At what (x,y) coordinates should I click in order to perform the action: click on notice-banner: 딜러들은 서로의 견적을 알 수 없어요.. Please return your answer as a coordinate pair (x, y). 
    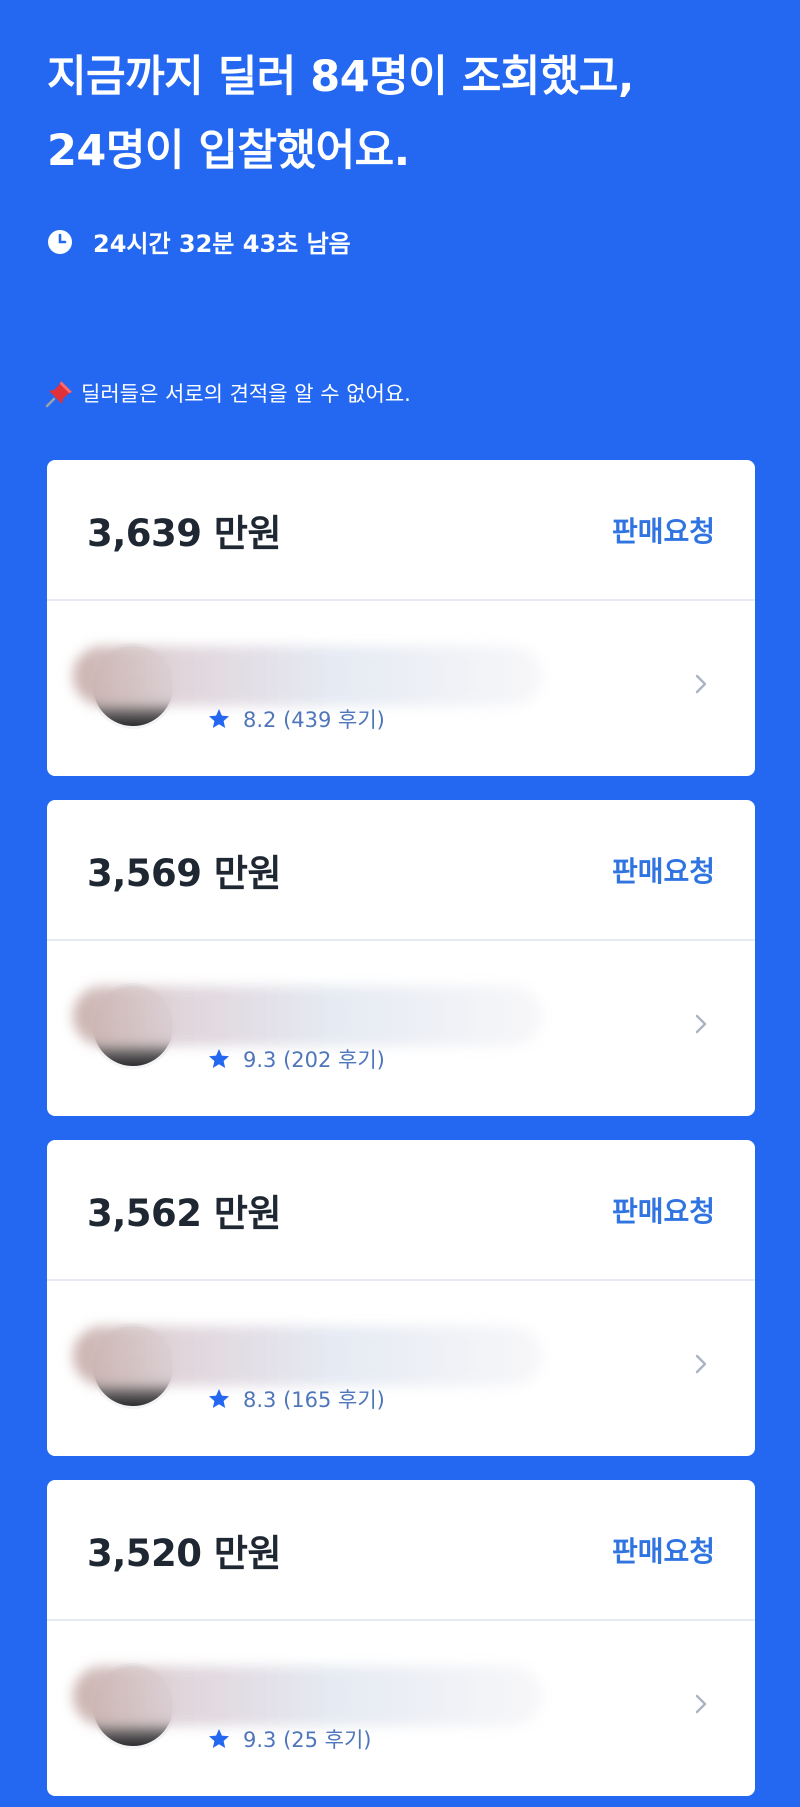
    Looking at the image, I should click on (228, 393).